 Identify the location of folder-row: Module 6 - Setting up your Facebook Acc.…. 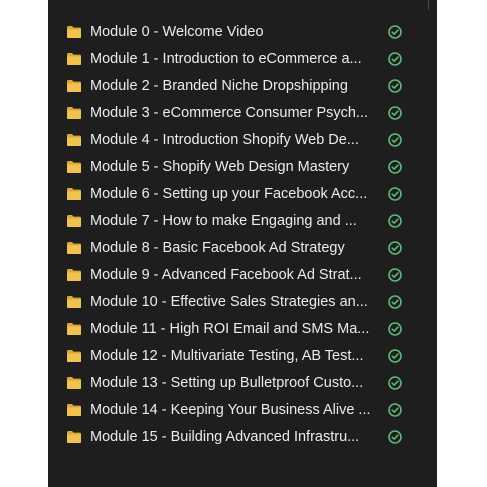
(242, 194).